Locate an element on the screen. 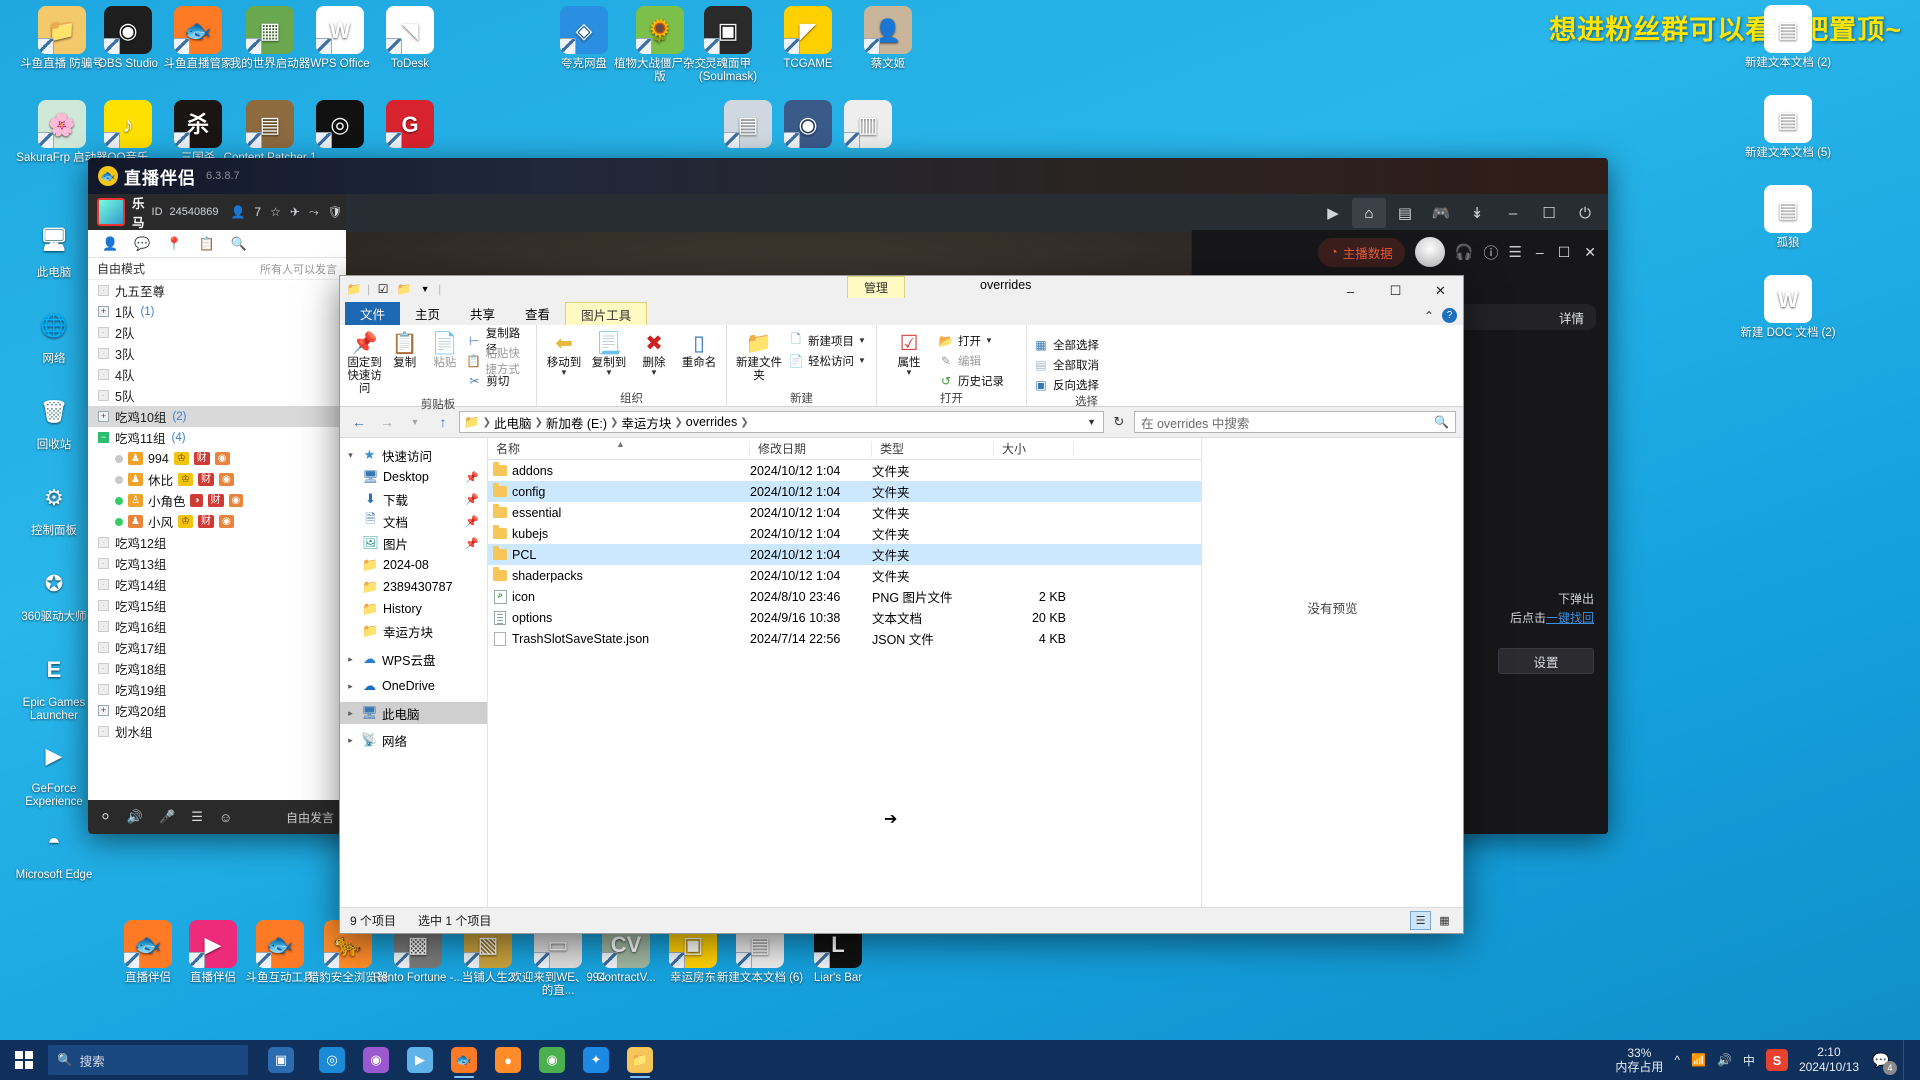 The height and width of the screenshot is (1080, 1920). rename-button: ▯ 重命名 is located at coordinates (699, 349).